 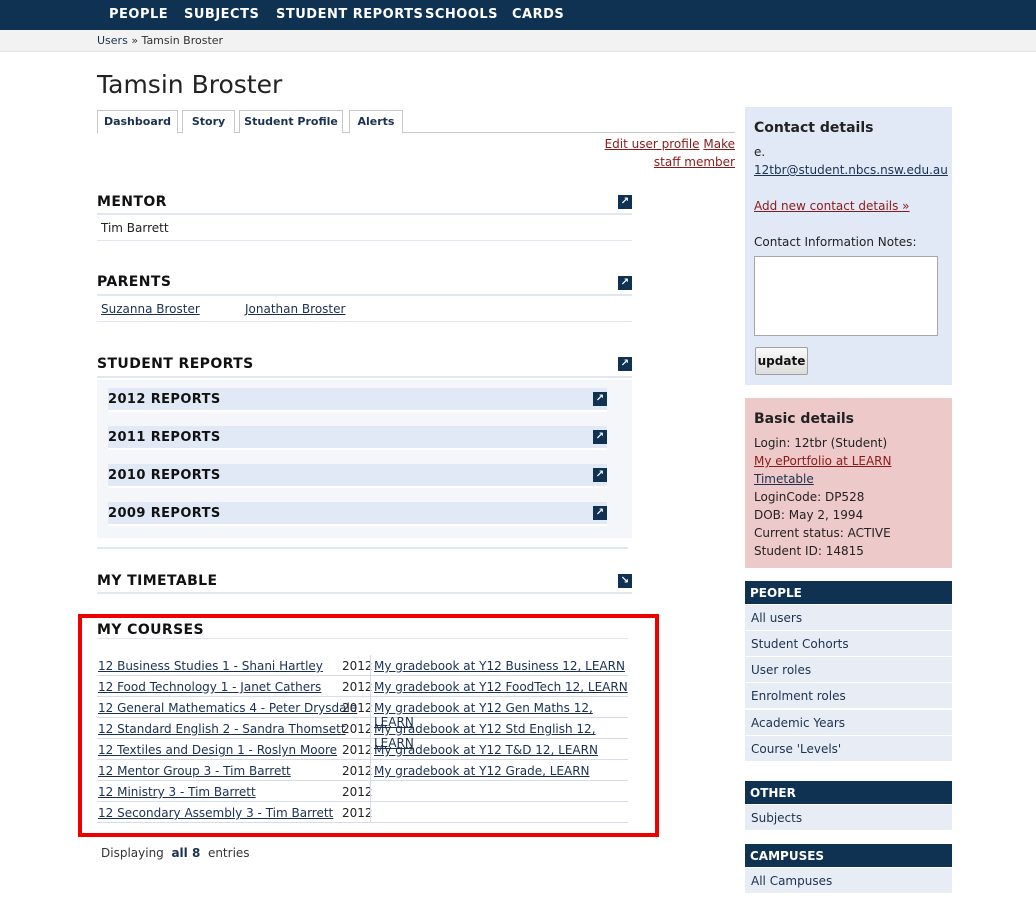 What do you see at coordinates (134, 282) in the screenshot?
I see `parents-heading: PARENTS` at bounding box center [134, 282].